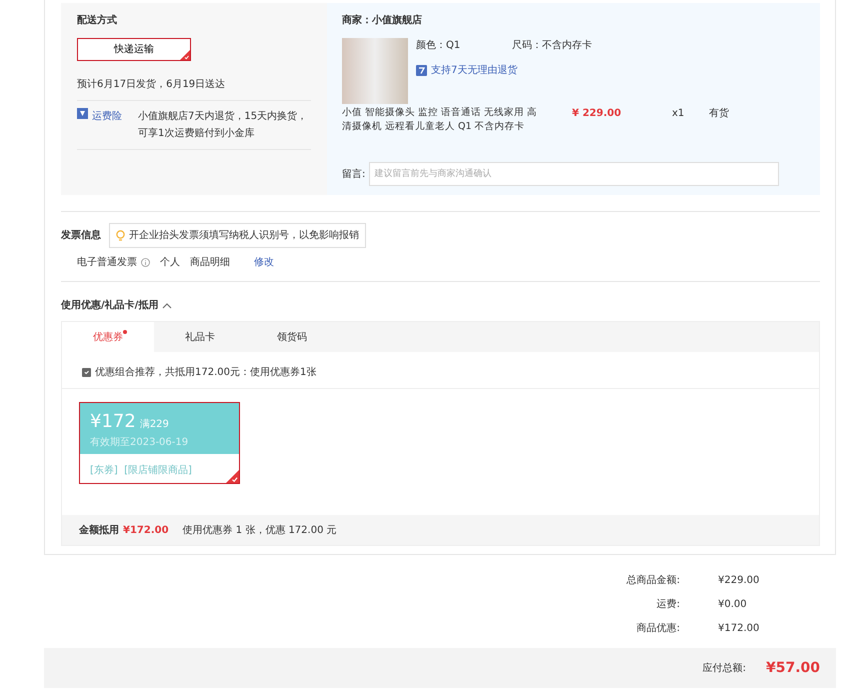 Image resolution: width=861 pixels, height=695 pixels. What do you see at coordinates (597, 114) in the screenshot?
I see `product-price: ¥ 229.00` at bounding box center [597, 114].